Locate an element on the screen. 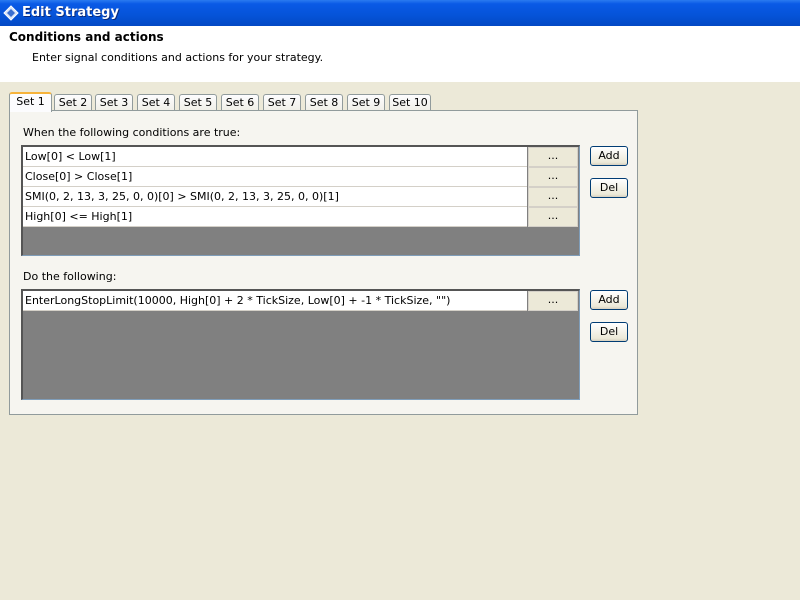 This screenshot has height=600, width=800. tab-set-6: Set 6 is located at coordinates (240, 102).